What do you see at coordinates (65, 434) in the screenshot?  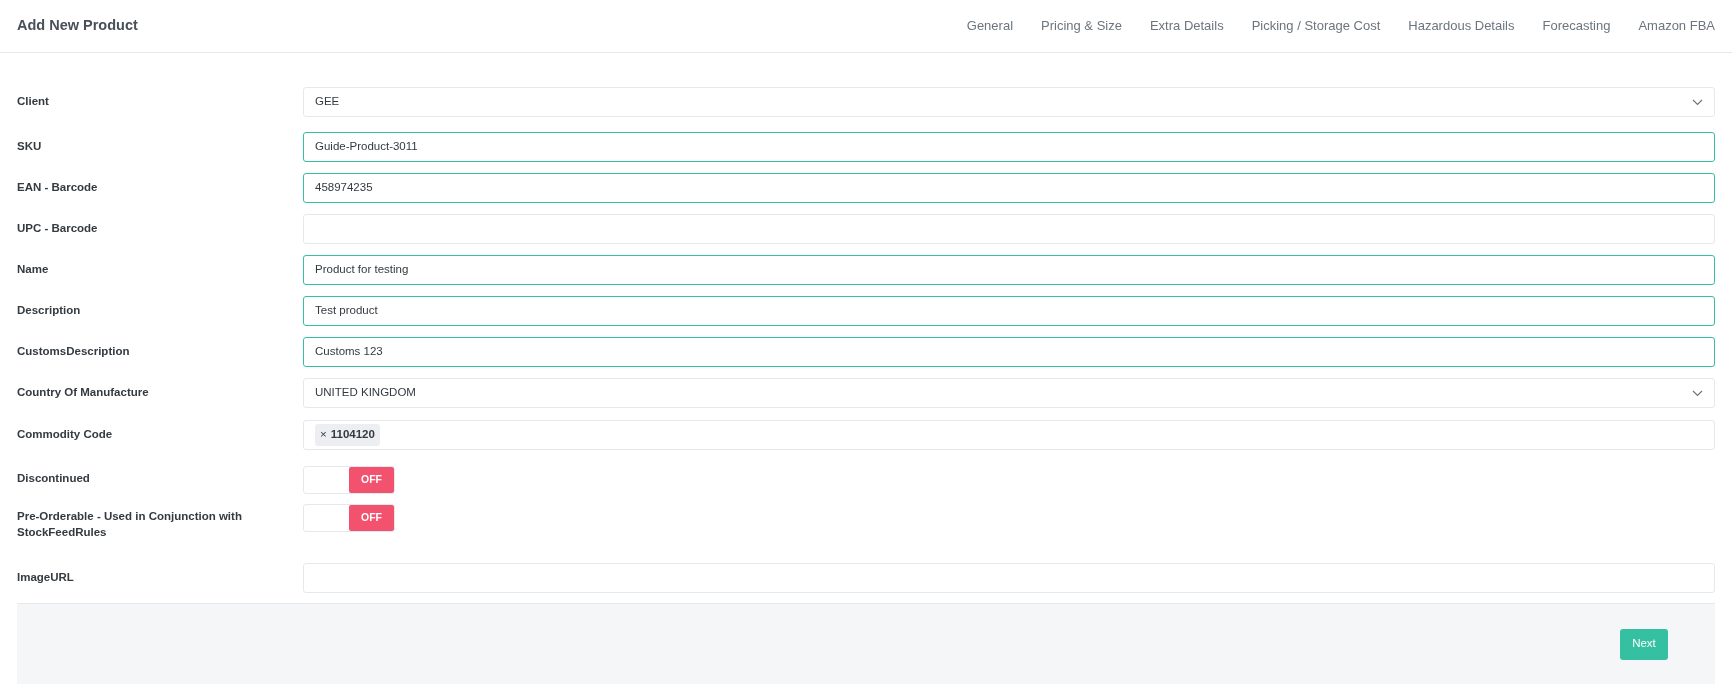 I see `field-label: Commodity Code` at bounding box center [65, 434].